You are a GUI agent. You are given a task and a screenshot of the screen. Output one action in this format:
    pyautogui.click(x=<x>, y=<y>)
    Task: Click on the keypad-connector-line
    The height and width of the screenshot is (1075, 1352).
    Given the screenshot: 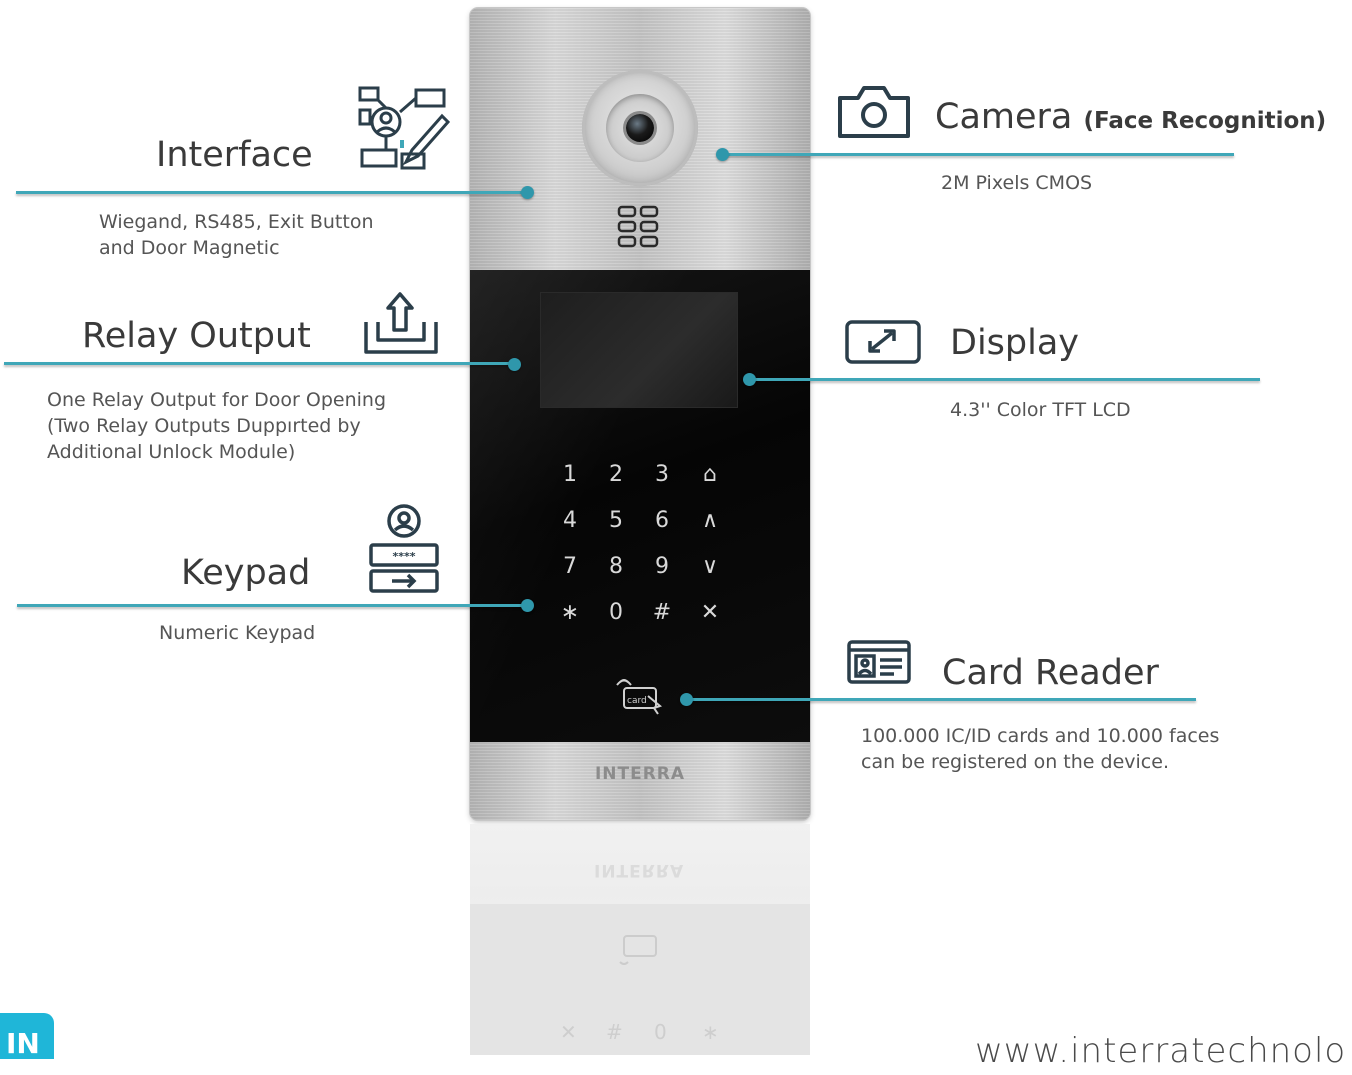 What is the action you would take?
    pyautogui.click(x=272, y=605)
    